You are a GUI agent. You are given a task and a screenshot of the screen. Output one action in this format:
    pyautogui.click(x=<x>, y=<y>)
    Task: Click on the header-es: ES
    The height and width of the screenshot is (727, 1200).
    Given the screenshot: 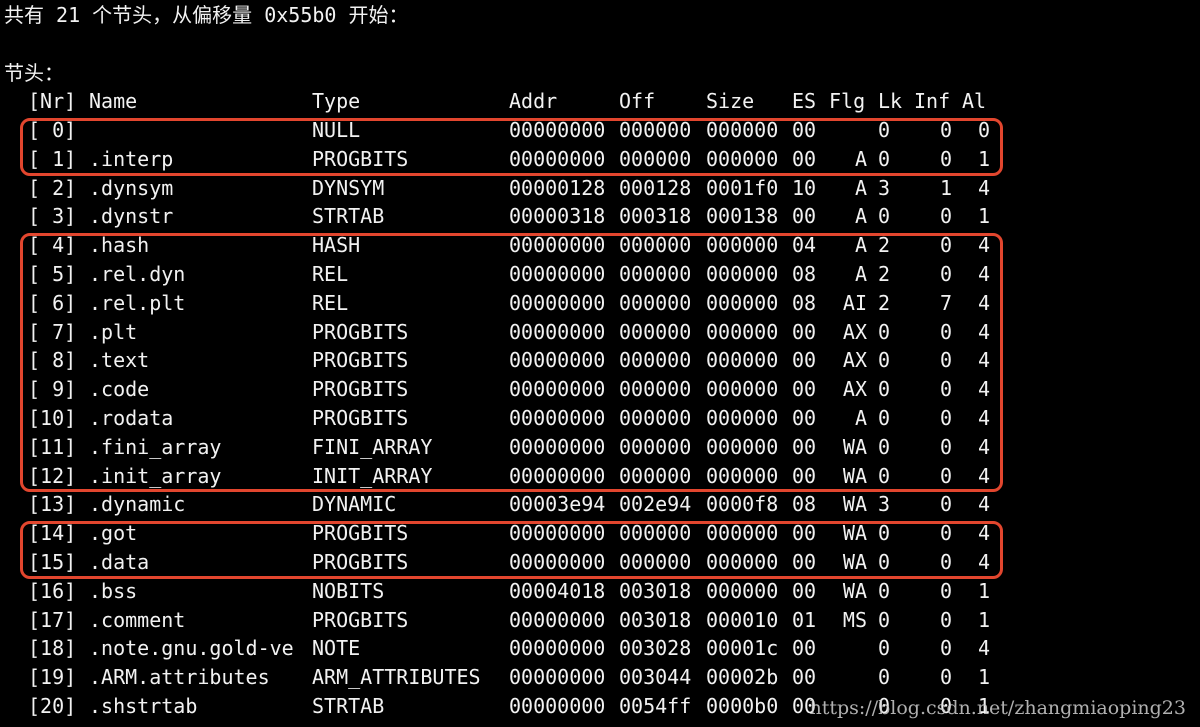 What is the action you would take?
    pyautogui.click(x=804, y=101)
    